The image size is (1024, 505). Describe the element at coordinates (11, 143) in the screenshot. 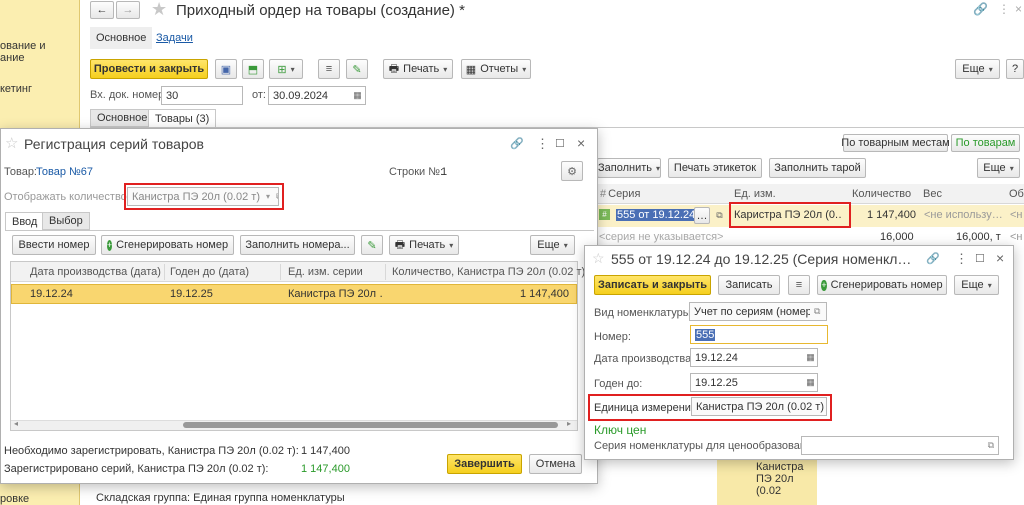

I see `series-dialog-star-icon: ☆` at that location.